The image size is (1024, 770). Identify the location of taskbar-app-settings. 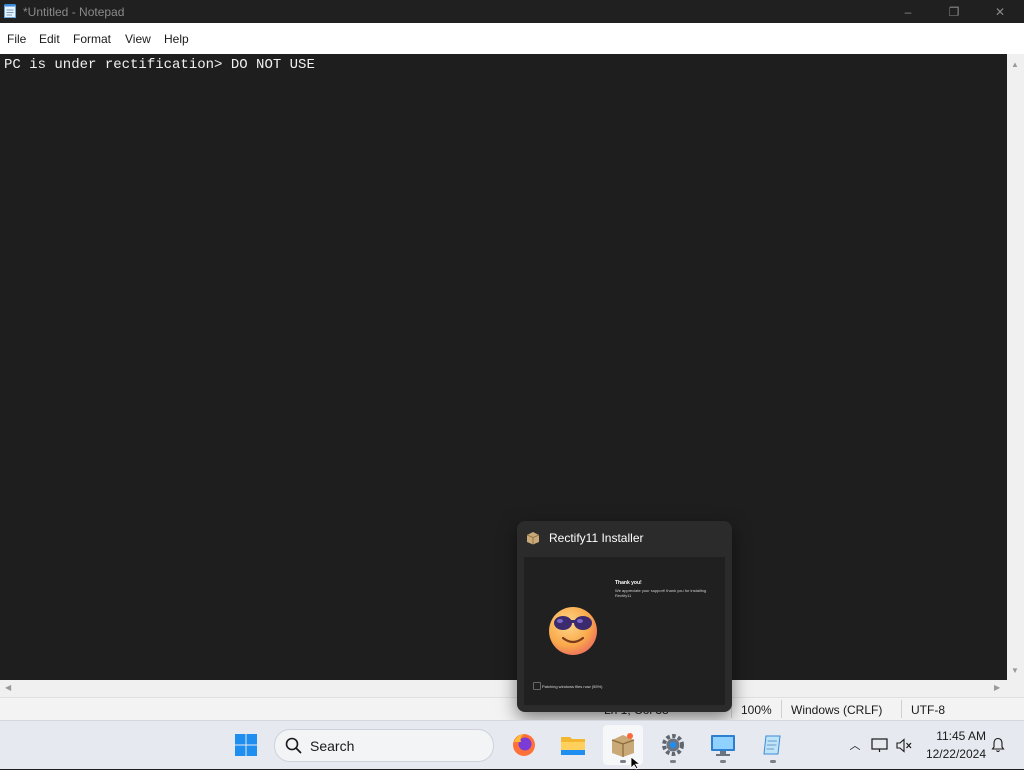
(673, 745).